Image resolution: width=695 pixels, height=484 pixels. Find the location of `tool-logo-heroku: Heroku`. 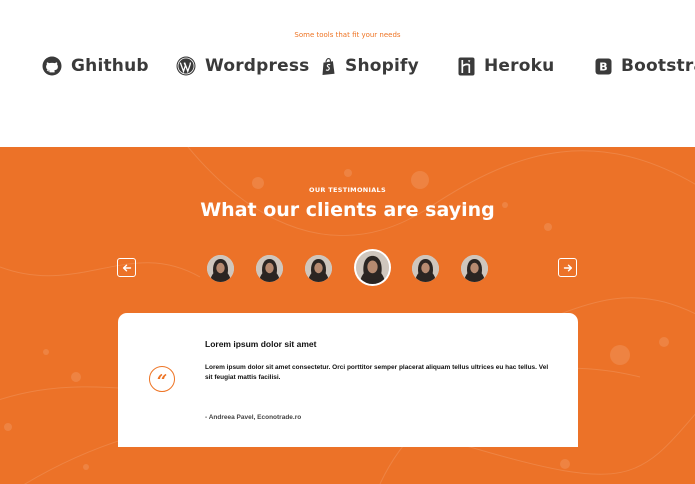

tool-logo-heroku: Heroku is located at coordinates (506, 66).